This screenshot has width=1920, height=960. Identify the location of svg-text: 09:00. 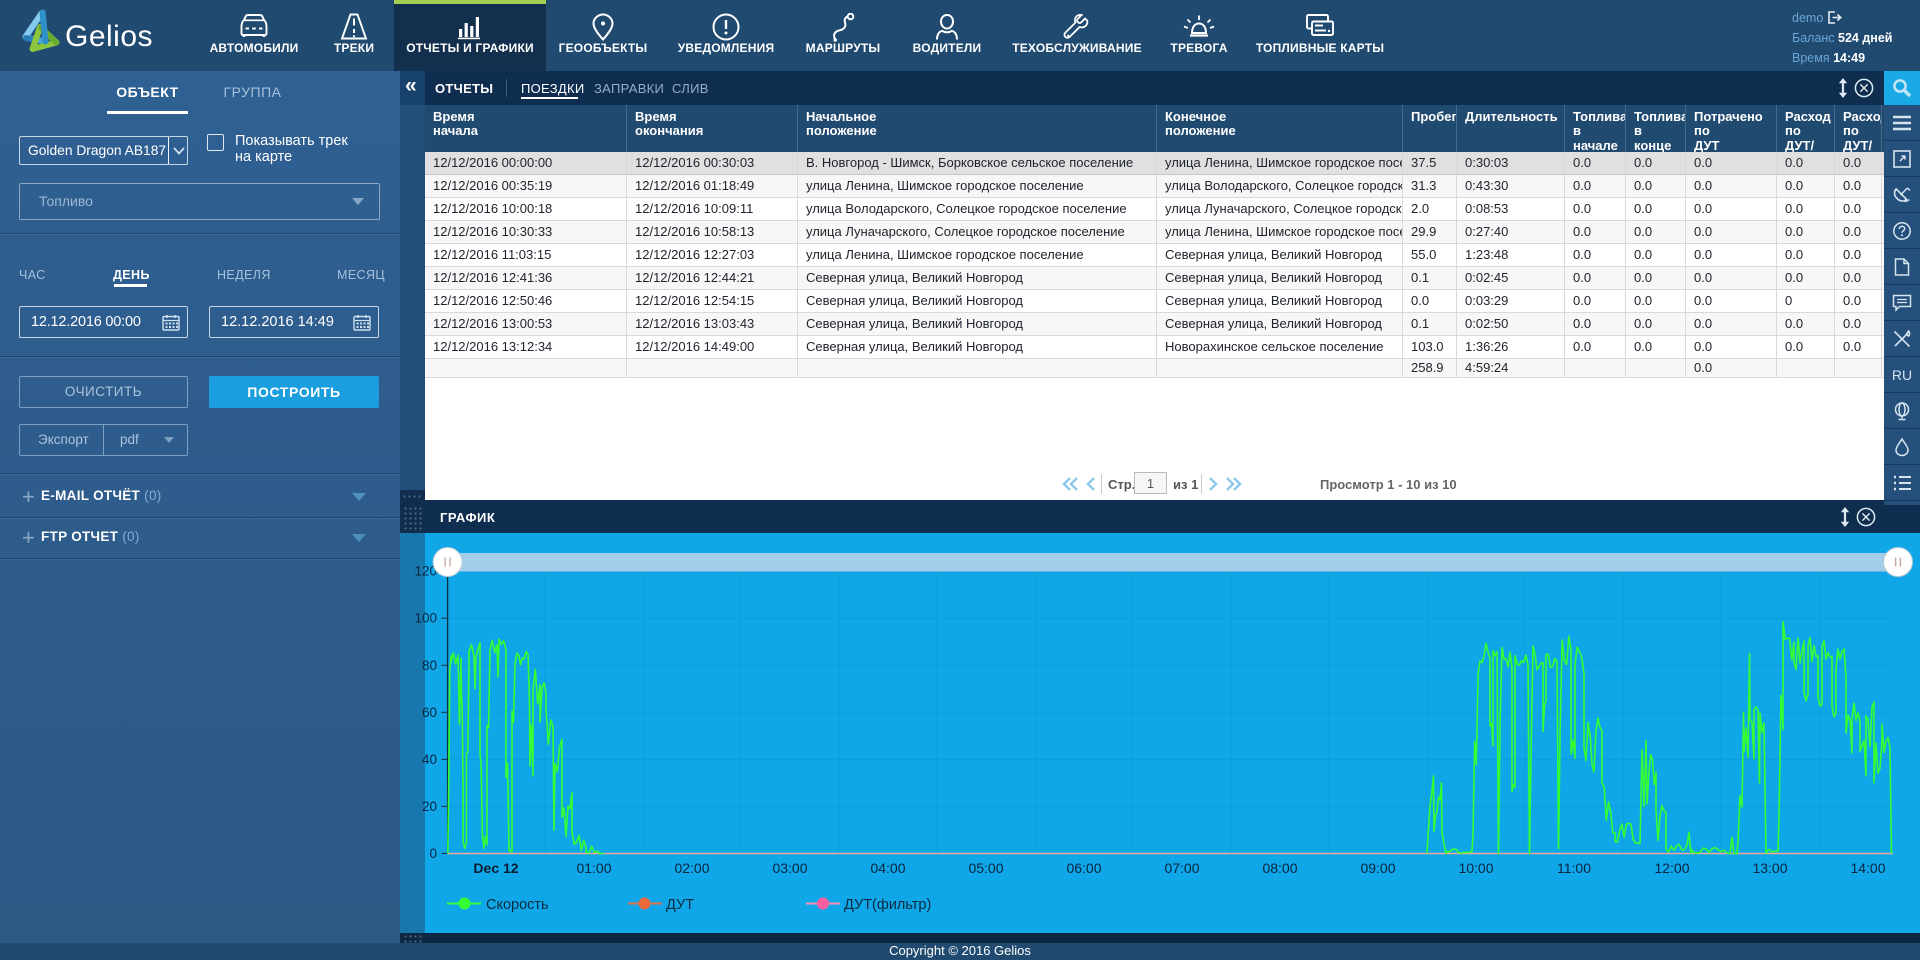
(1377, 868).